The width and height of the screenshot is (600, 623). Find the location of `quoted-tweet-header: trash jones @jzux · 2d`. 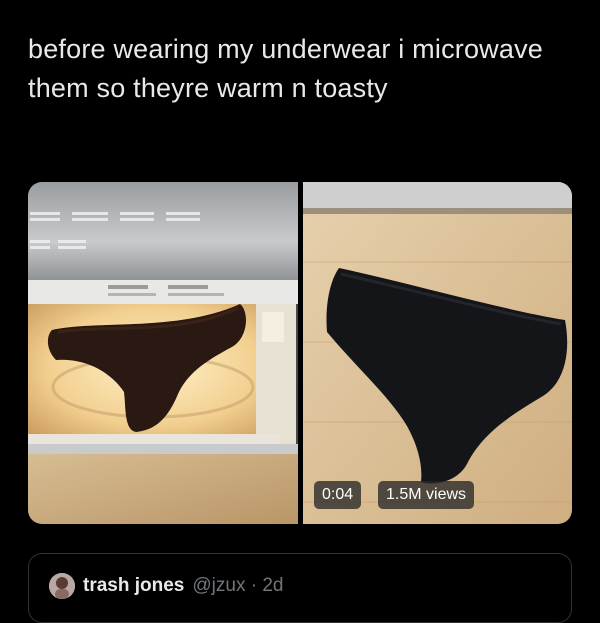

quoted-tweet-header: trash jones @jzux · 2d is located at coordinates (166, 586).